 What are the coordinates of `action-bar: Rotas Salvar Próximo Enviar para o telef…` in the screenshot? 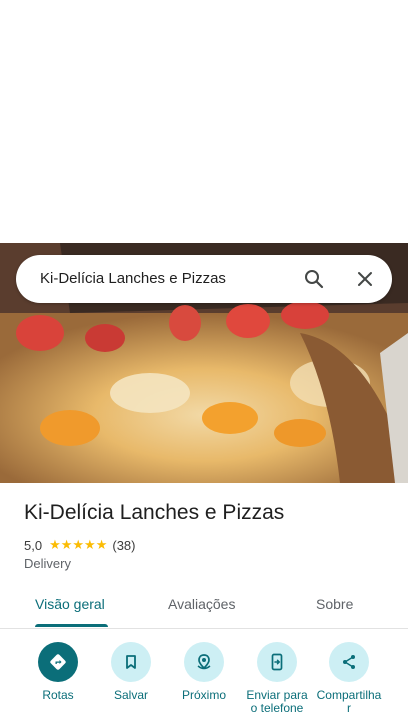 It's located at (204, 683).